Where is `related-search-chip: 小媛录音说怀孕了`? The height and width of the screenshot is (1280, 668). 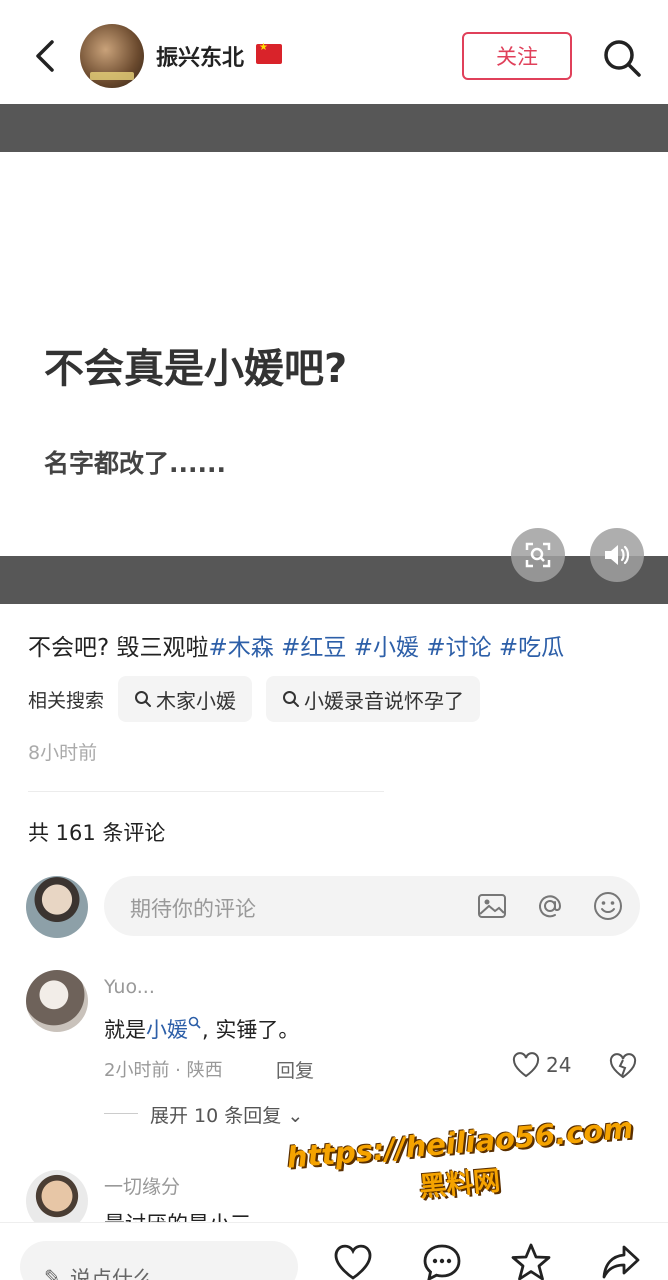 related-search-chip: 小媛录音说怀孕了 is located at coordinates (373, 699).